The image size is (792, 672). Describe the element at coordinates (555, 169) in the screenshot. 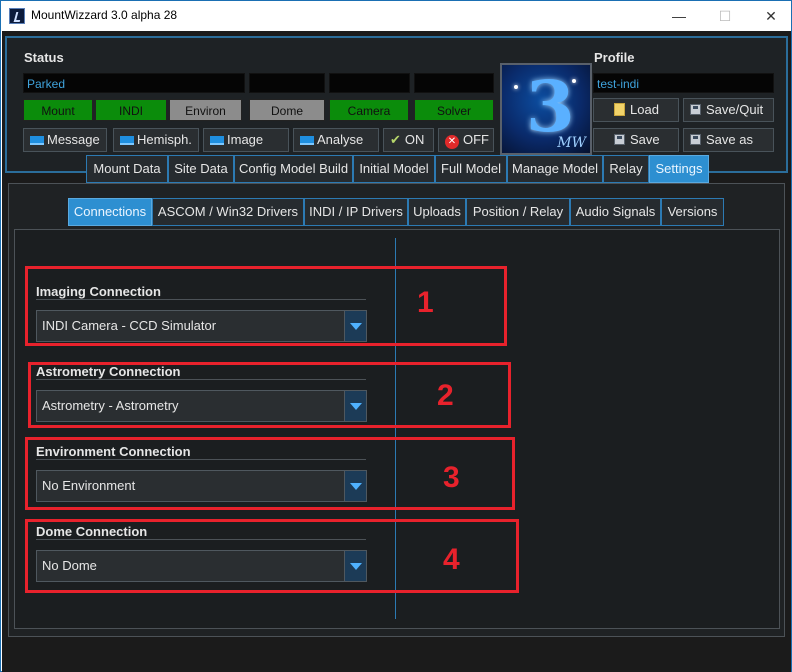

I see `tab-manage-model: Manage Model` at that location.